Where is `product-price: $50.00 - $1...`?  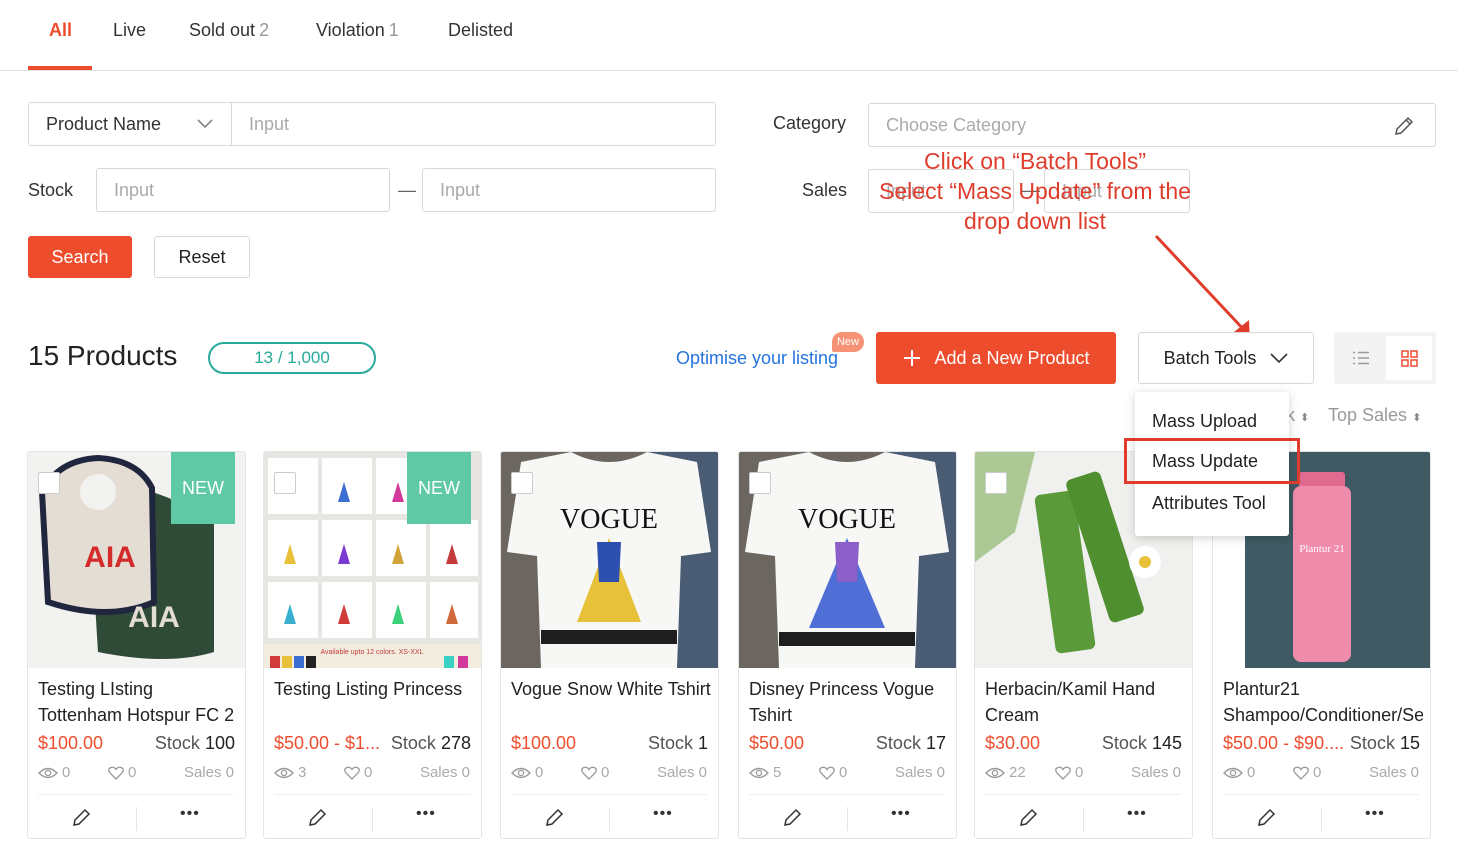 product-price: $50.00 - $1... is located at coordinates (327, 743).